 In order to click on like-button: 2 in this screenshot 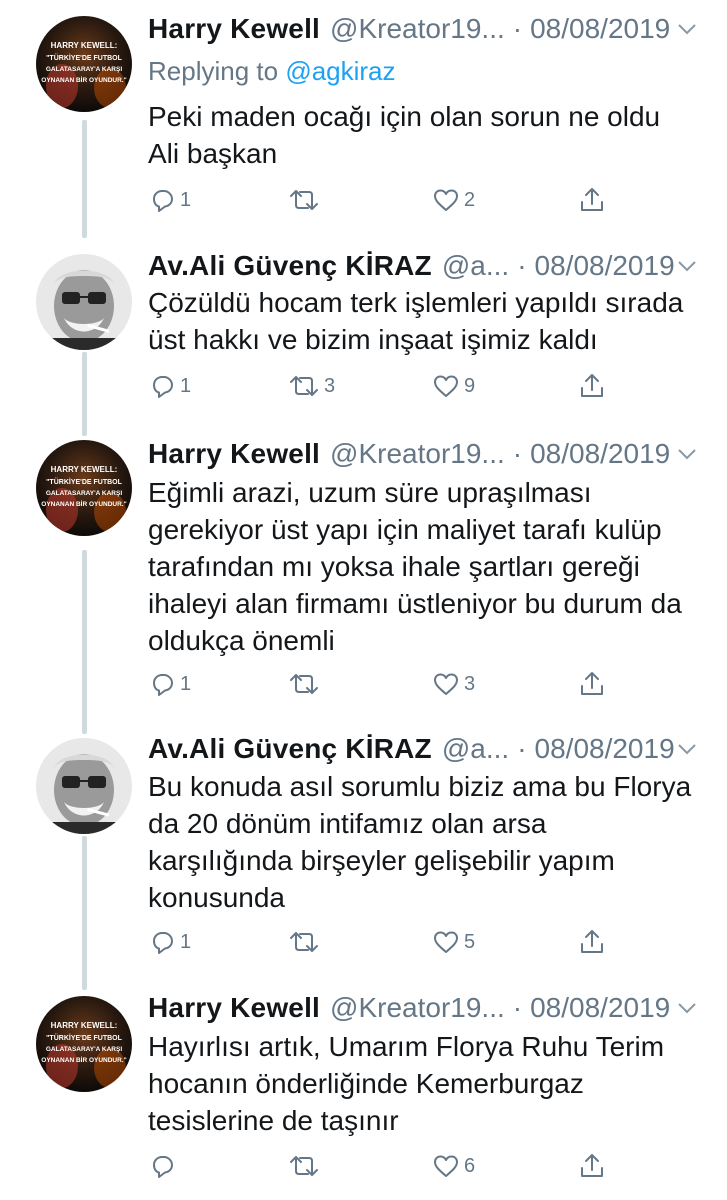, I will do `click(453, 200)`.